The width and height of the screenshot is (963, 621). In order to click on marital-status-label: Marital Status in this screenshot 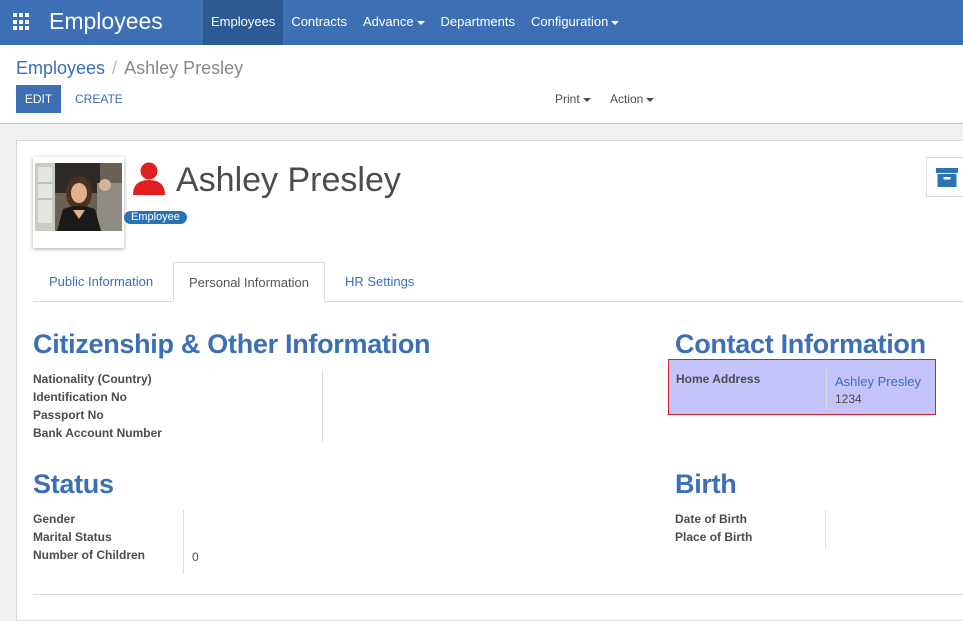, I will do `click(72, 537)`.